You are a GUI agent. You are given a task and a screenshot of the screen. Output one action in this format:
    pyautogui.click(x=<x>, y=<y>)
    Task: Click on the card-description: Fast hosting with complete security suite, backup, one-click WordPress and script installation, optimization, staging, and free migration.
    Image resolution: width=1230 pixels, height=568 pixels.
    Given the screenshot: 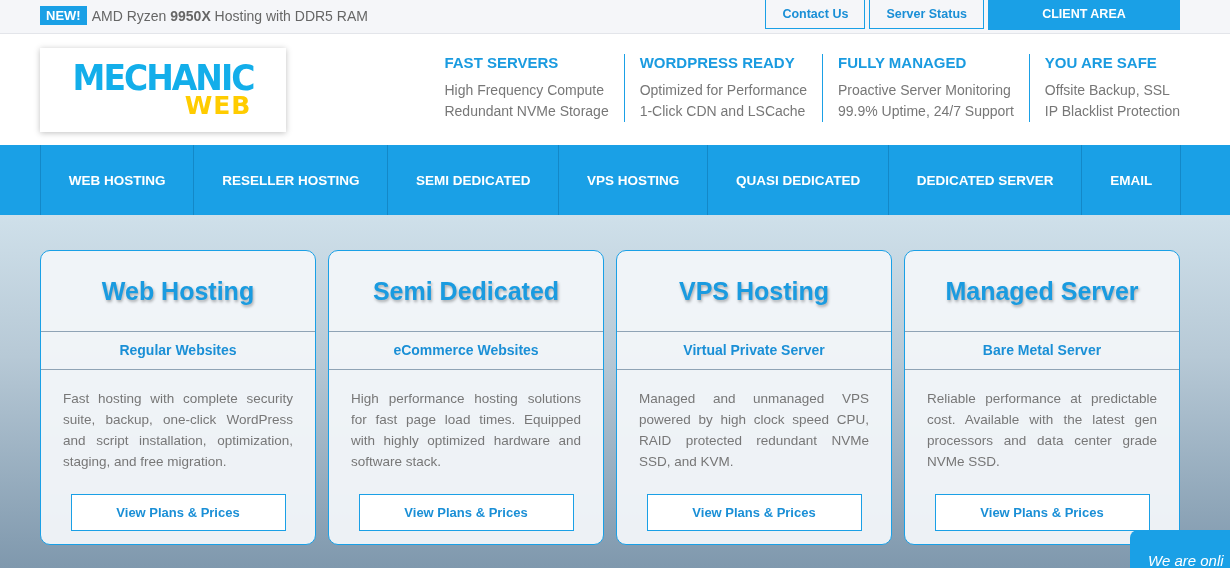 What is the action you would take?
    pyautogui.click(x=178, y=430)
    